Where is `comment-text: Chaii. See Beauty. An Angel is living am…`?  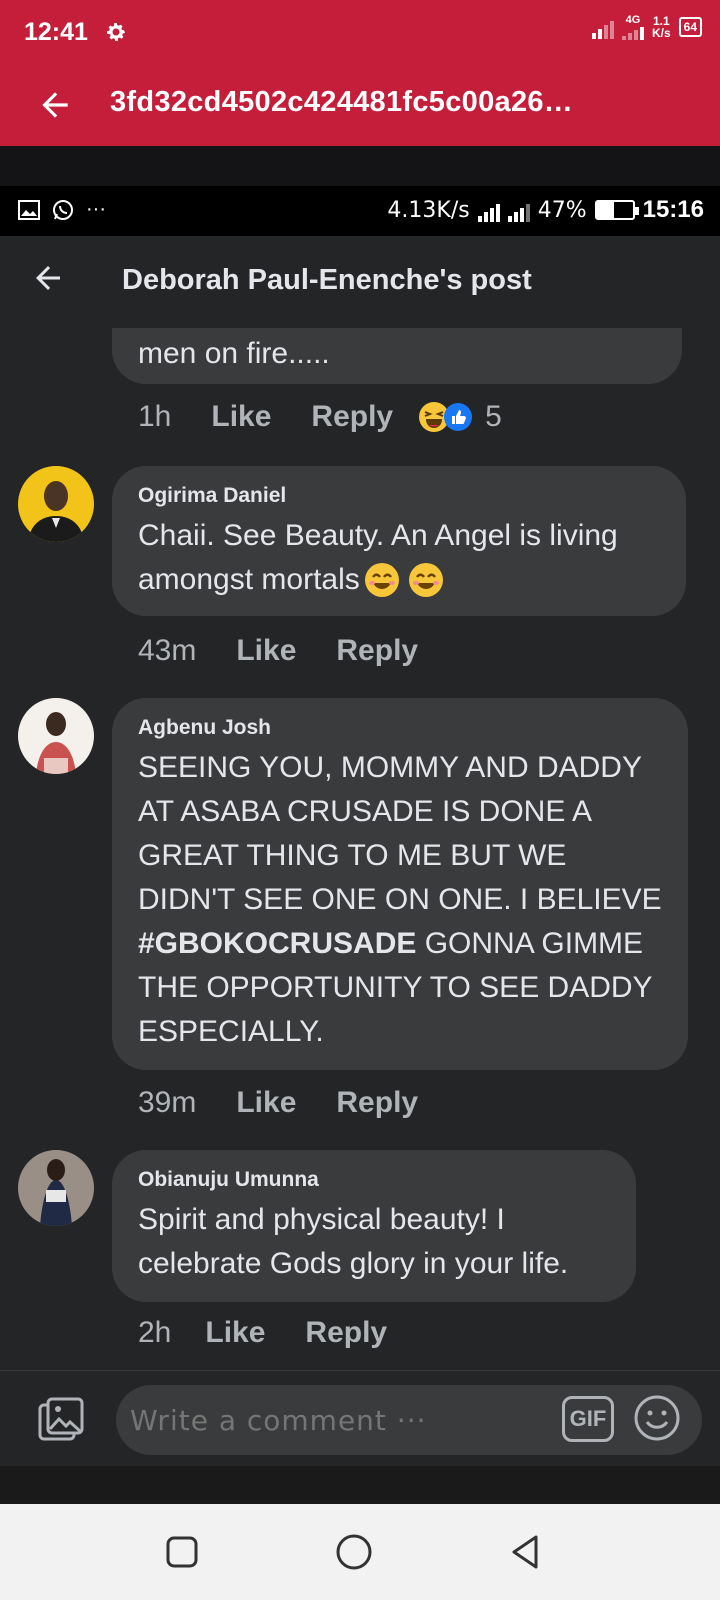 comment-text: Chaii. See Beauty. An Angel is living am… is located at coordinates (399, 558).